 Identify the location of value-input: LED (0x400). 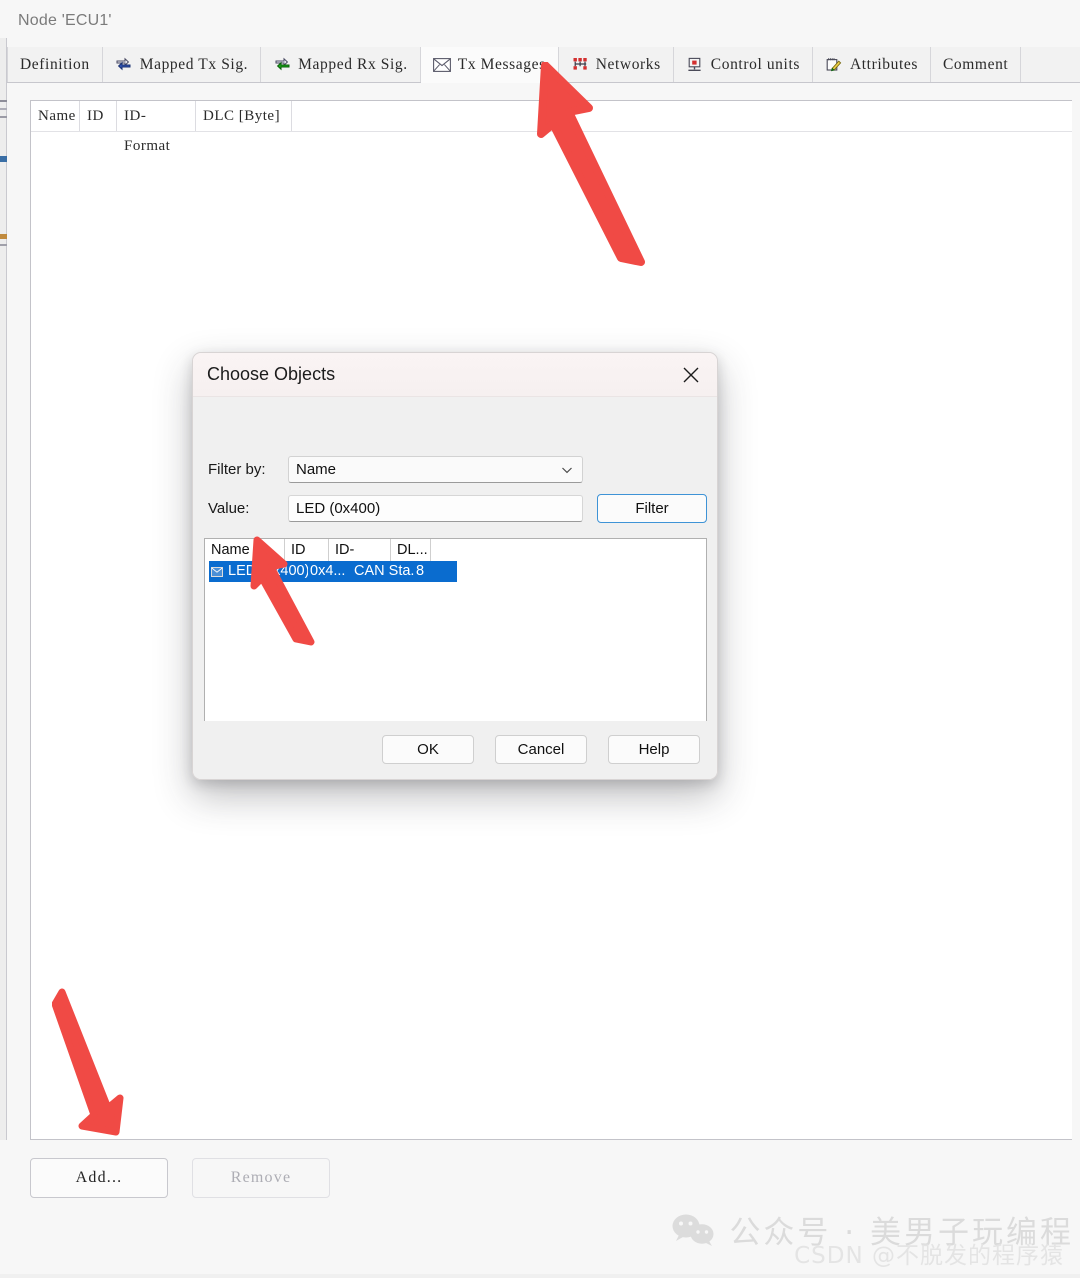
(435, 508).